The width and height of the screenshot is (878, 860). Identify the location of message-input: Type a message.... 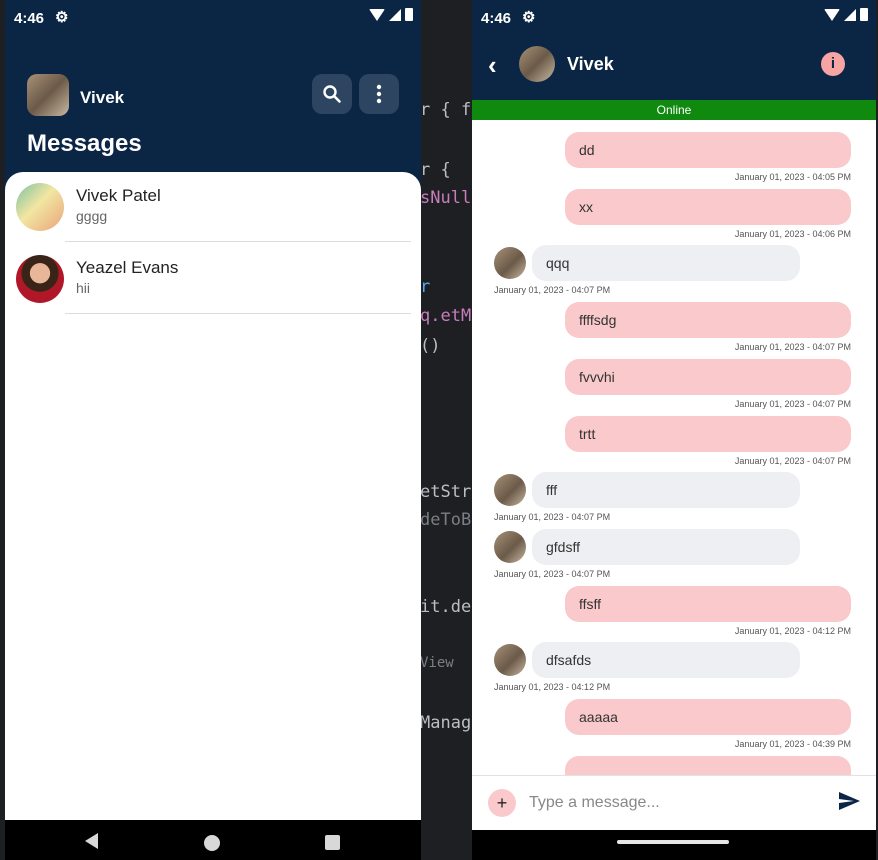
(594, 803).